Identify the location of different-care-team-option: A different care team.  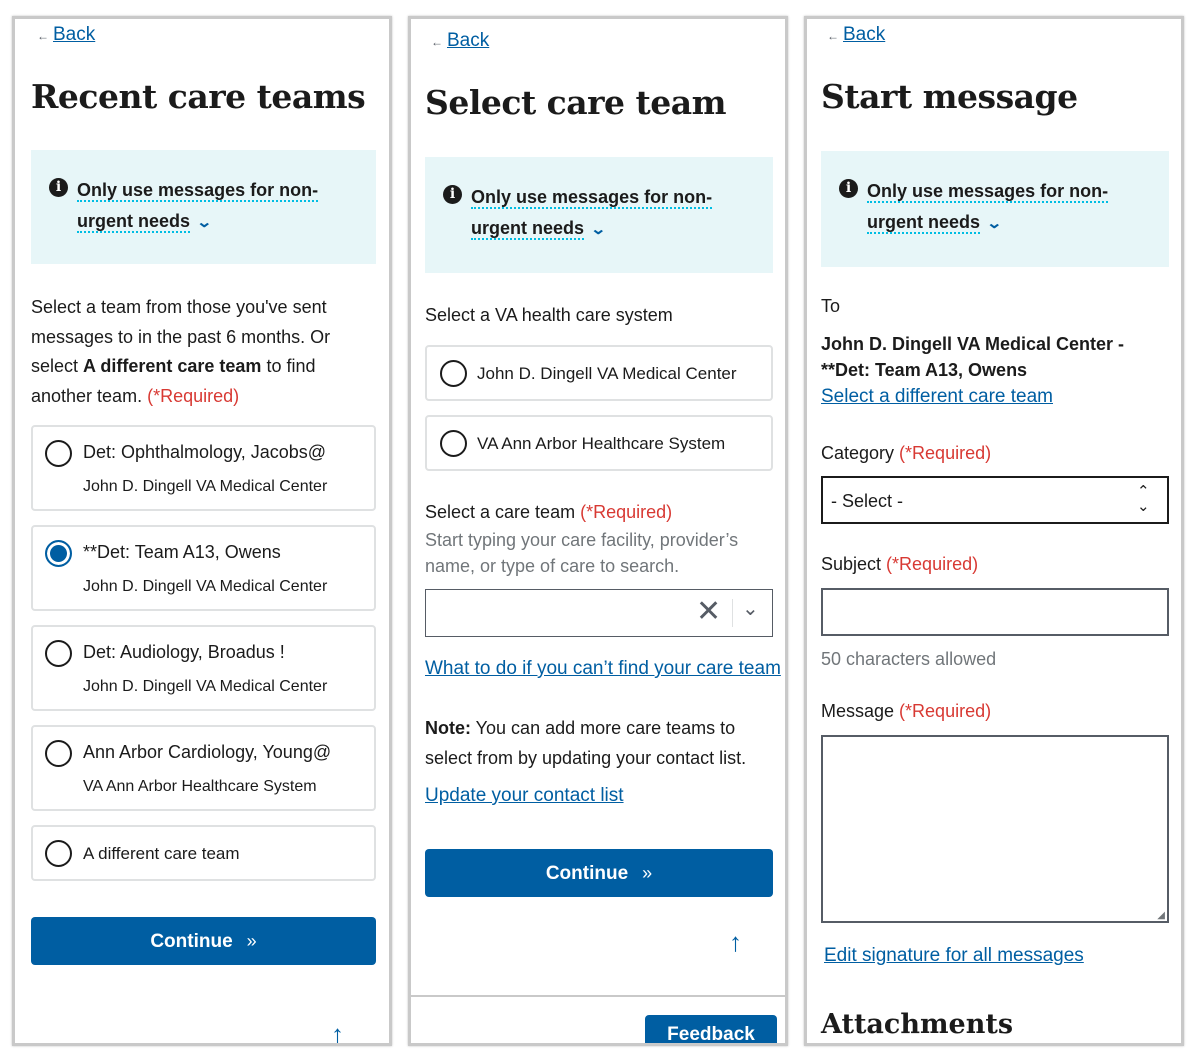
(203, 853).